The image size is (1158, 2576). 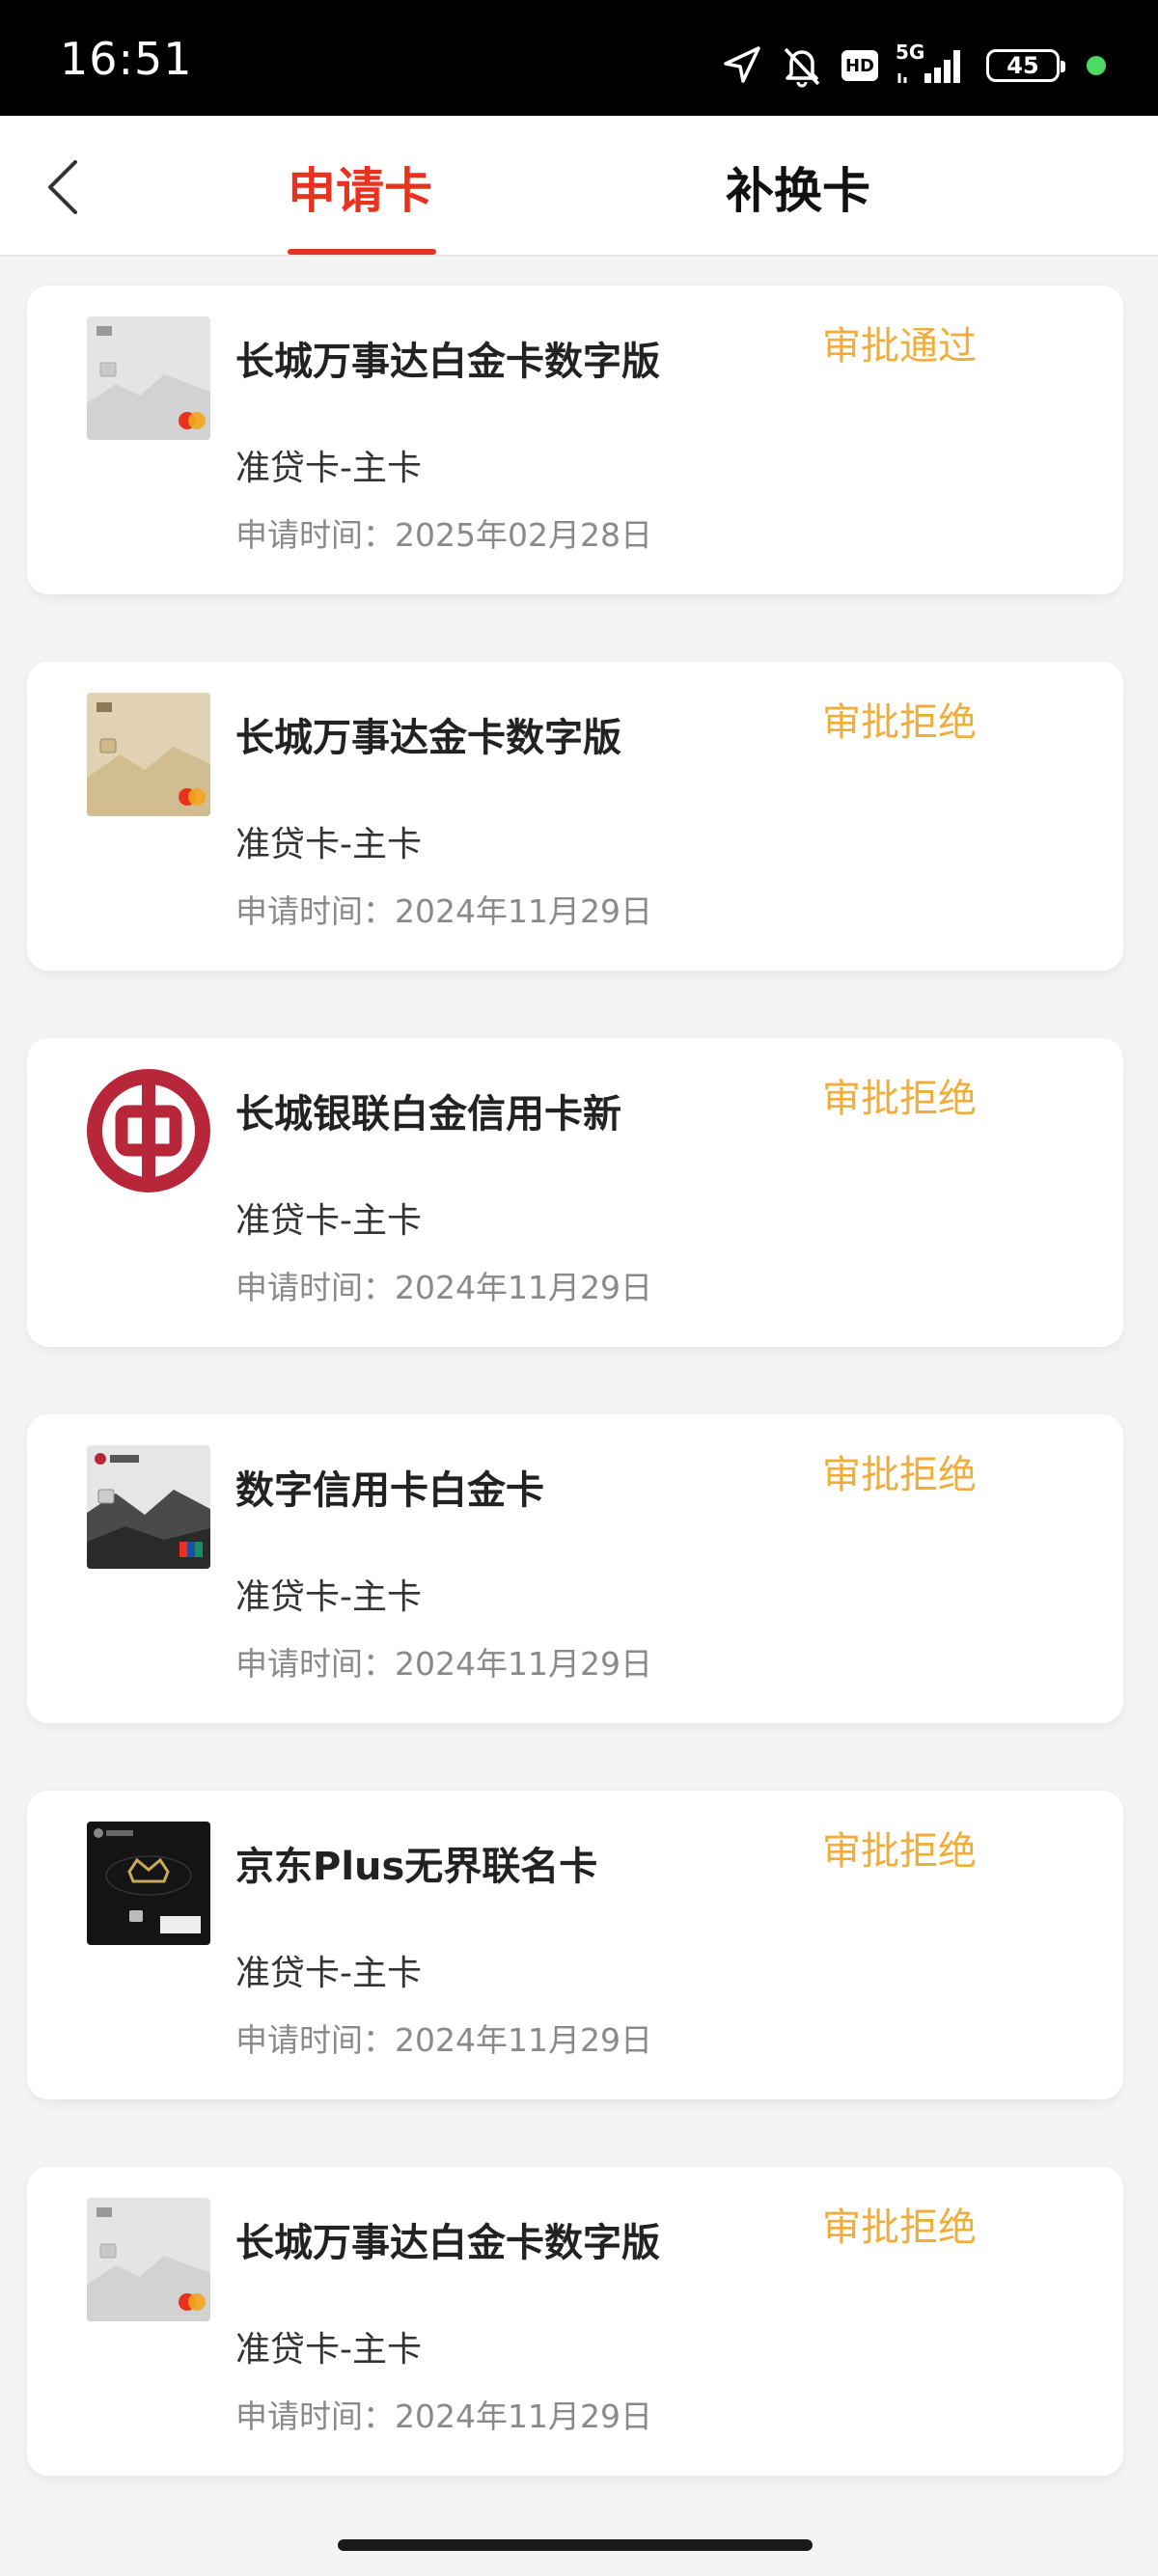 I want to click on active-tab-indicator, so click(x=362, y=252).